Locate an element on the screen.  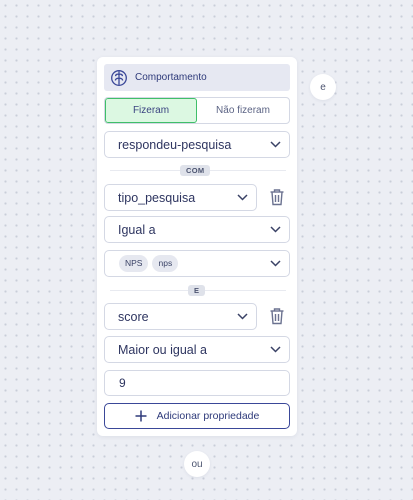
add-property-button: Adicionar propriedade is located at coordinates (197, 416).